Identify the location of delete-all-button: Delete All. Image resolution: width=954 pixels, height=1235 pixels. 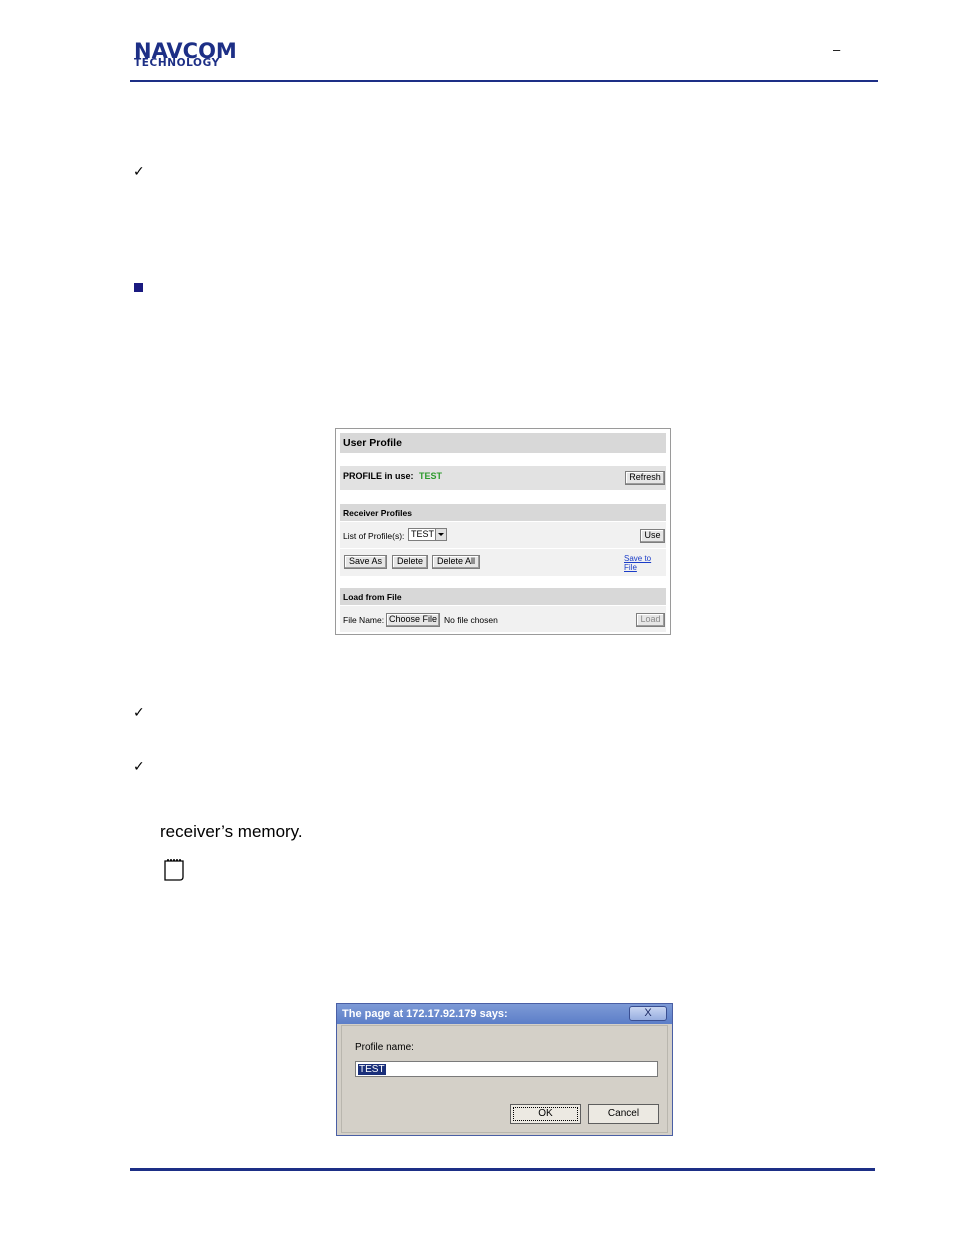
(456, 562).